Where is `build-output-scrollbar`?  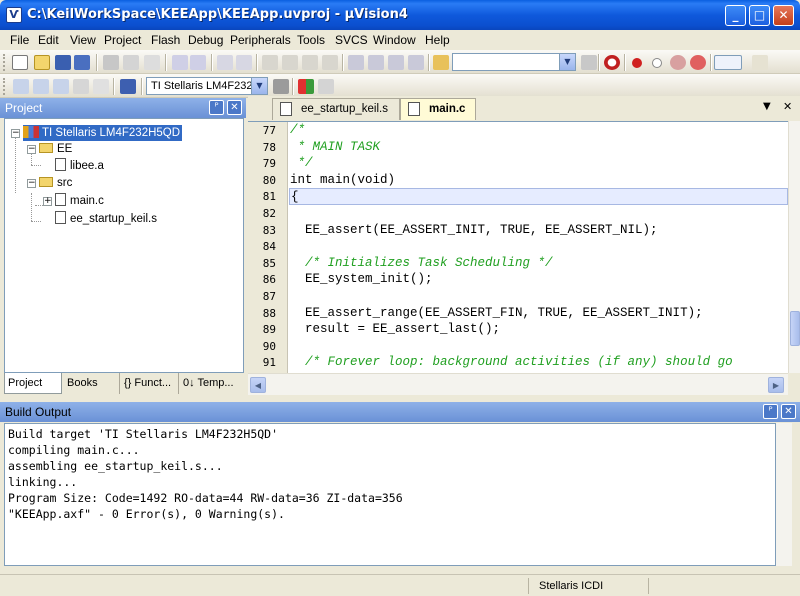 build-output-scrollbar is located at coordinates (784, 494).